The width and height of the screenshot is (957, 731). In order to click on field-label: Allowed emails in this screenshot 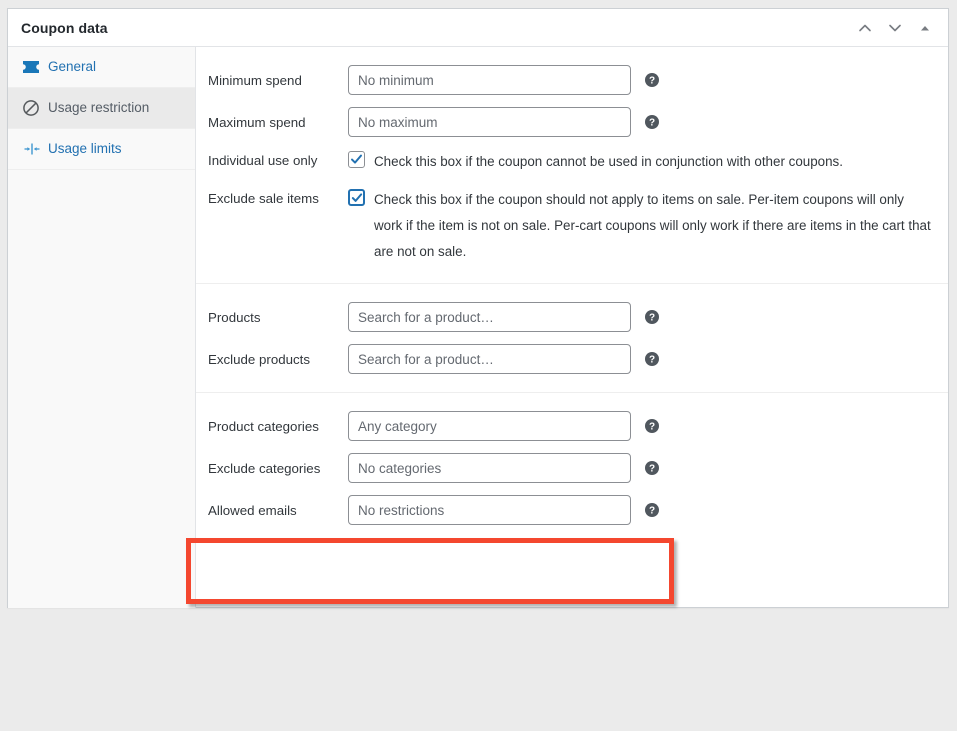, I will do `click(252, 510)`.